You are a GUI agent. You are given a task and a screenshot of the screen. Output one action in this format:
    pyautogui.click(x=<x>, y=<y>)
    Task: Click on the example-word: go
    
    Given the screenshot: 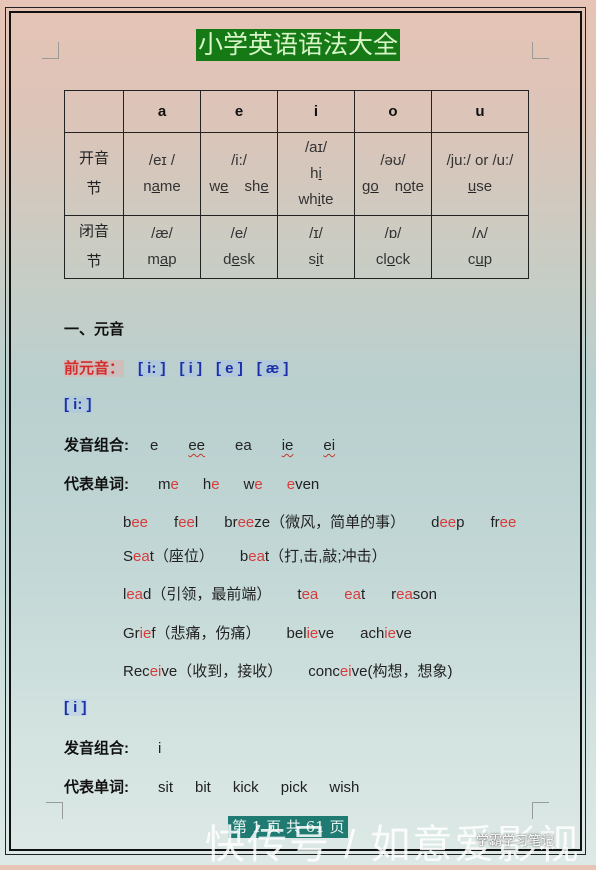 What is the action you would take?
    pyautogui.click(x=370, y=186)
    